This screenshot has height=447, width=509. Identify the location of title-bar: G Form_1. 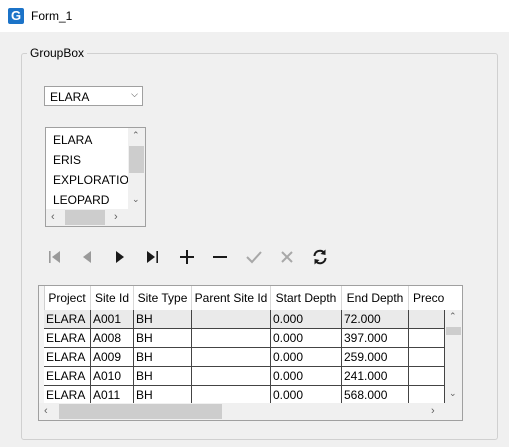
(254, 16).